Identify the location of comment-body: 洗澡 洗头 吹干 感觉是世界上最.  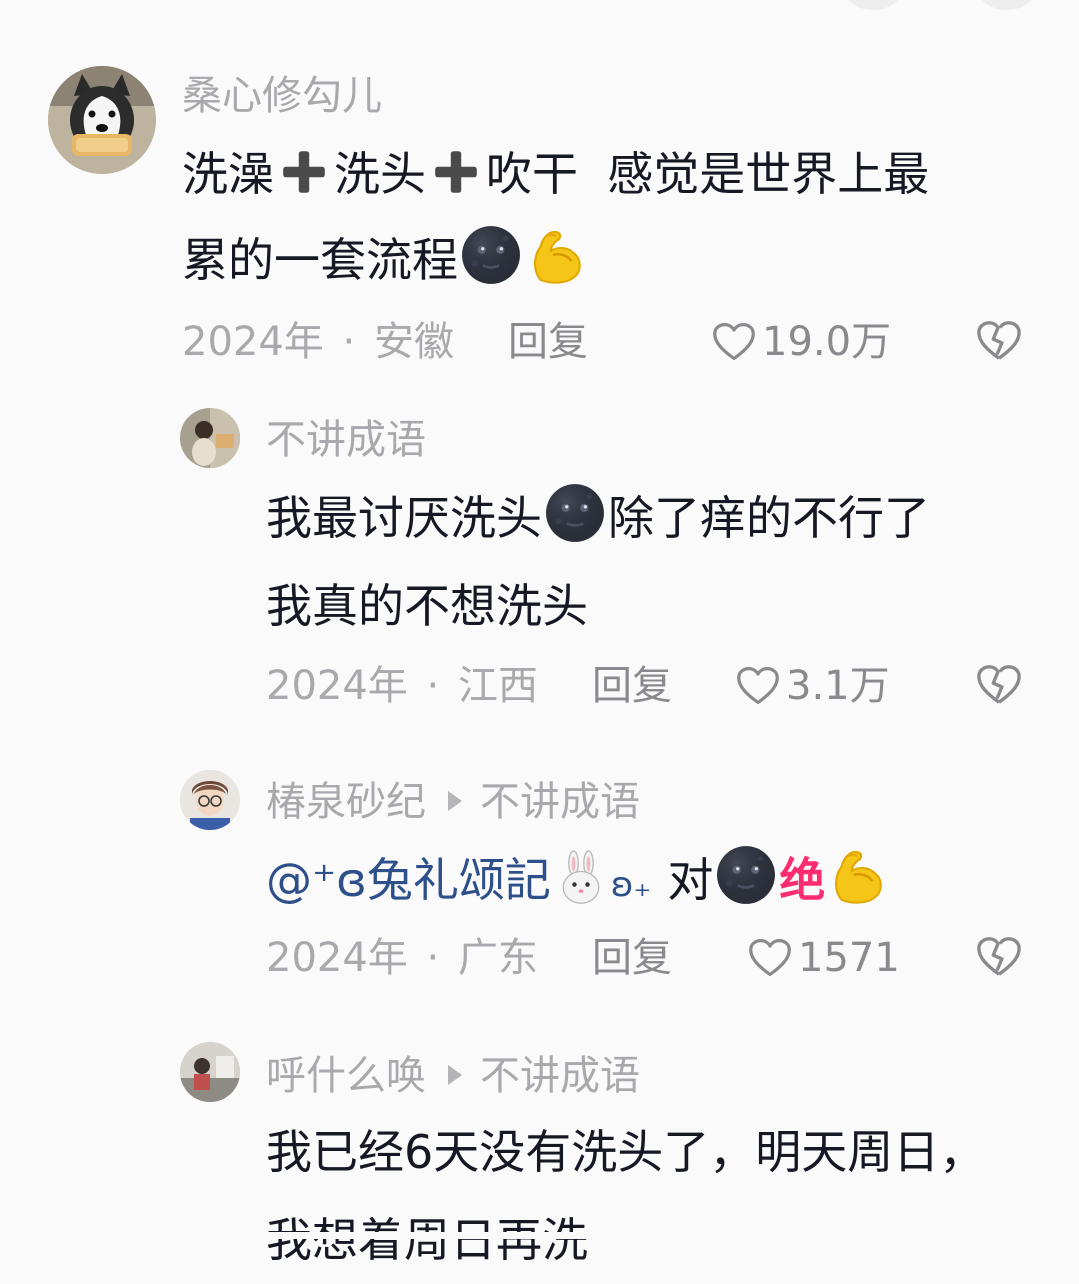
(555, 174).